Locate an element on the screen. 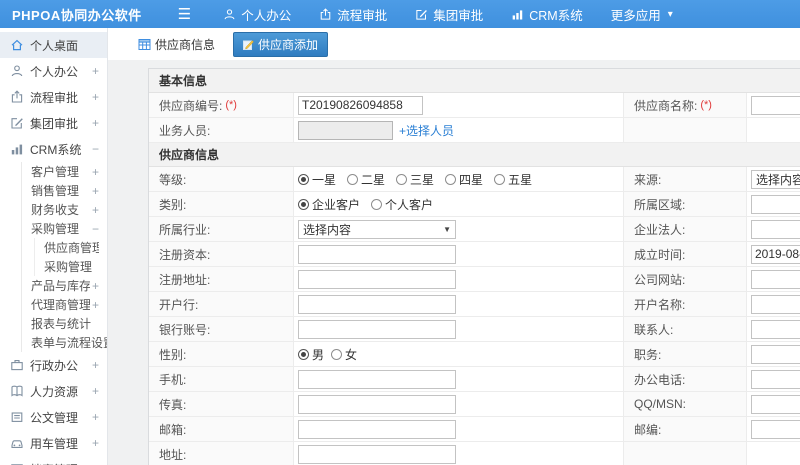  sidebar-item-purchase-mgmt: 采购管理 − is located at coordinates (64, 228).